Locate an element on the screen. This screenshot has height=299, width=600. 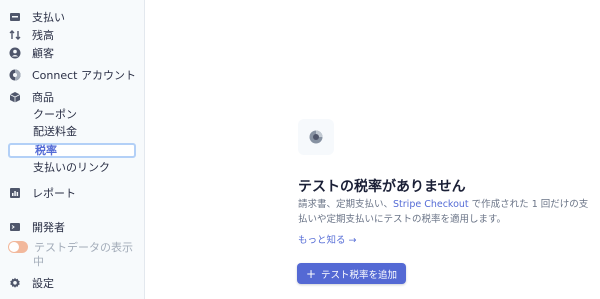
sidebar-subitem-shipping-rates: 配送料金 is located at coordinates (55, 132).